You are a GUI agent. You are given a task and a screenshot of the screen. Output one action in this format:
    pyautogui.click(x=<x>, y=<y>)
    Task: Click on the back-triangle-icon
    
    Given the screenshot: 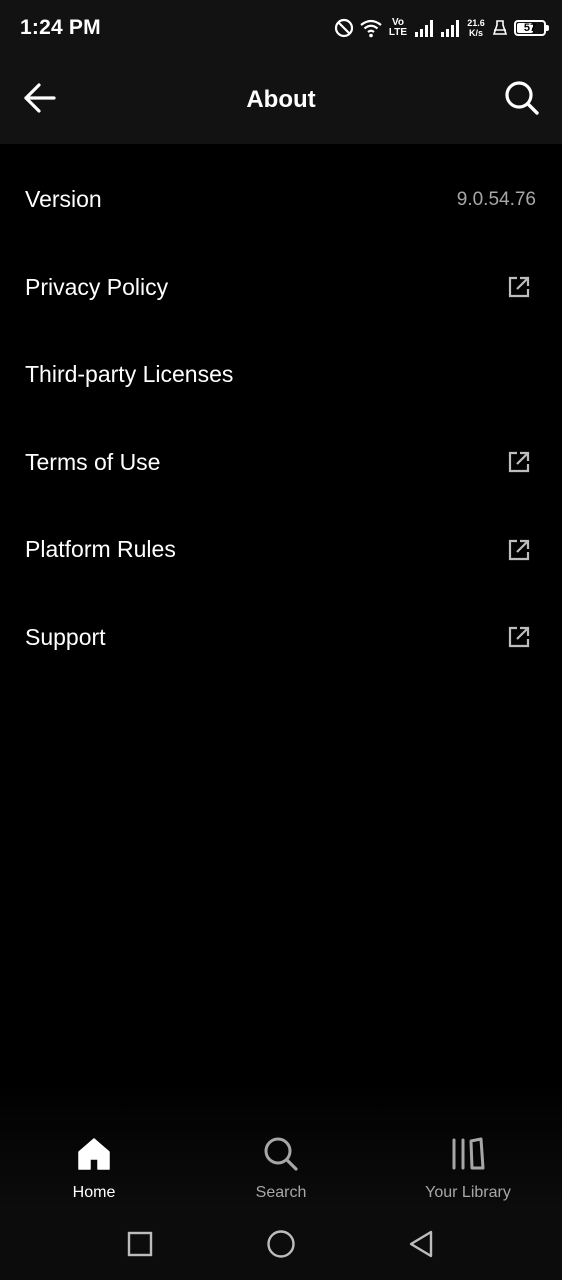 What is the action you would take?
    pyautogui.click(x=421, y=1246)
    